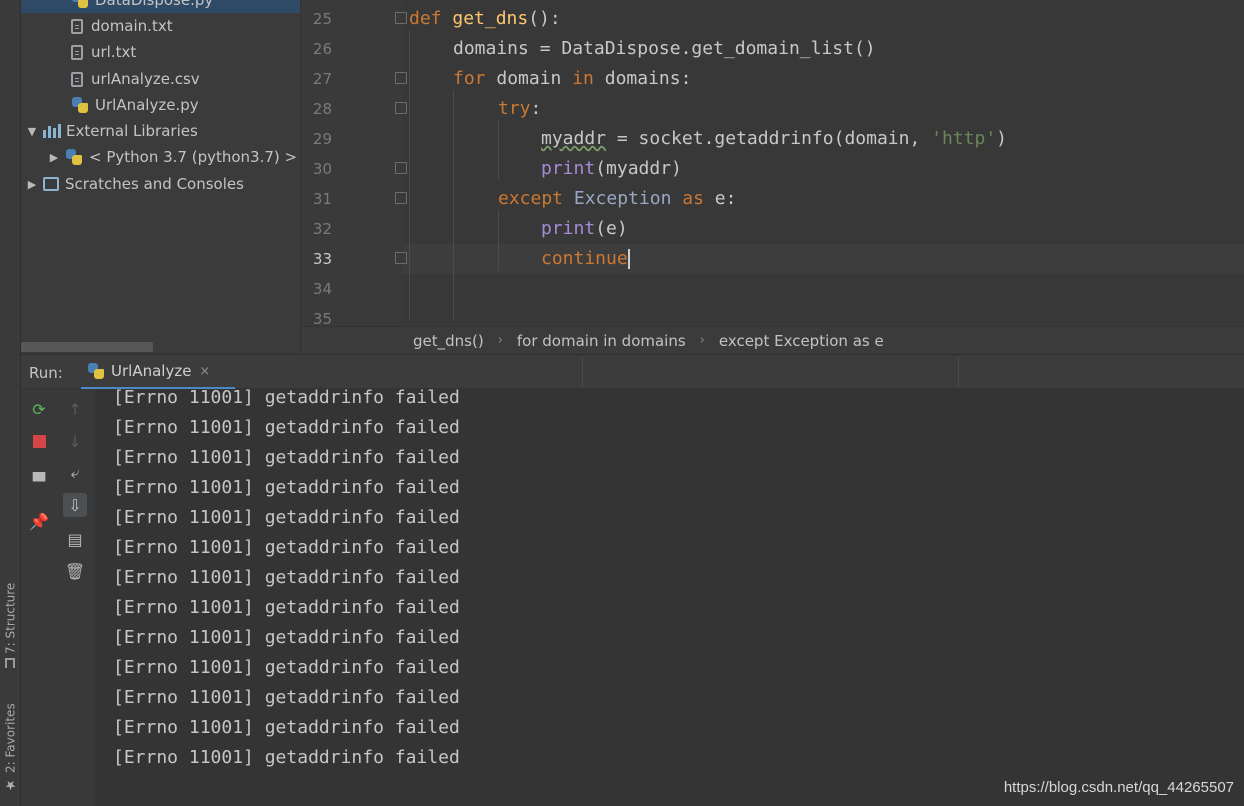 The height and width of the screenshot is (806, 1244). I want to click on pin-icon: 📌, so click(39, 521).